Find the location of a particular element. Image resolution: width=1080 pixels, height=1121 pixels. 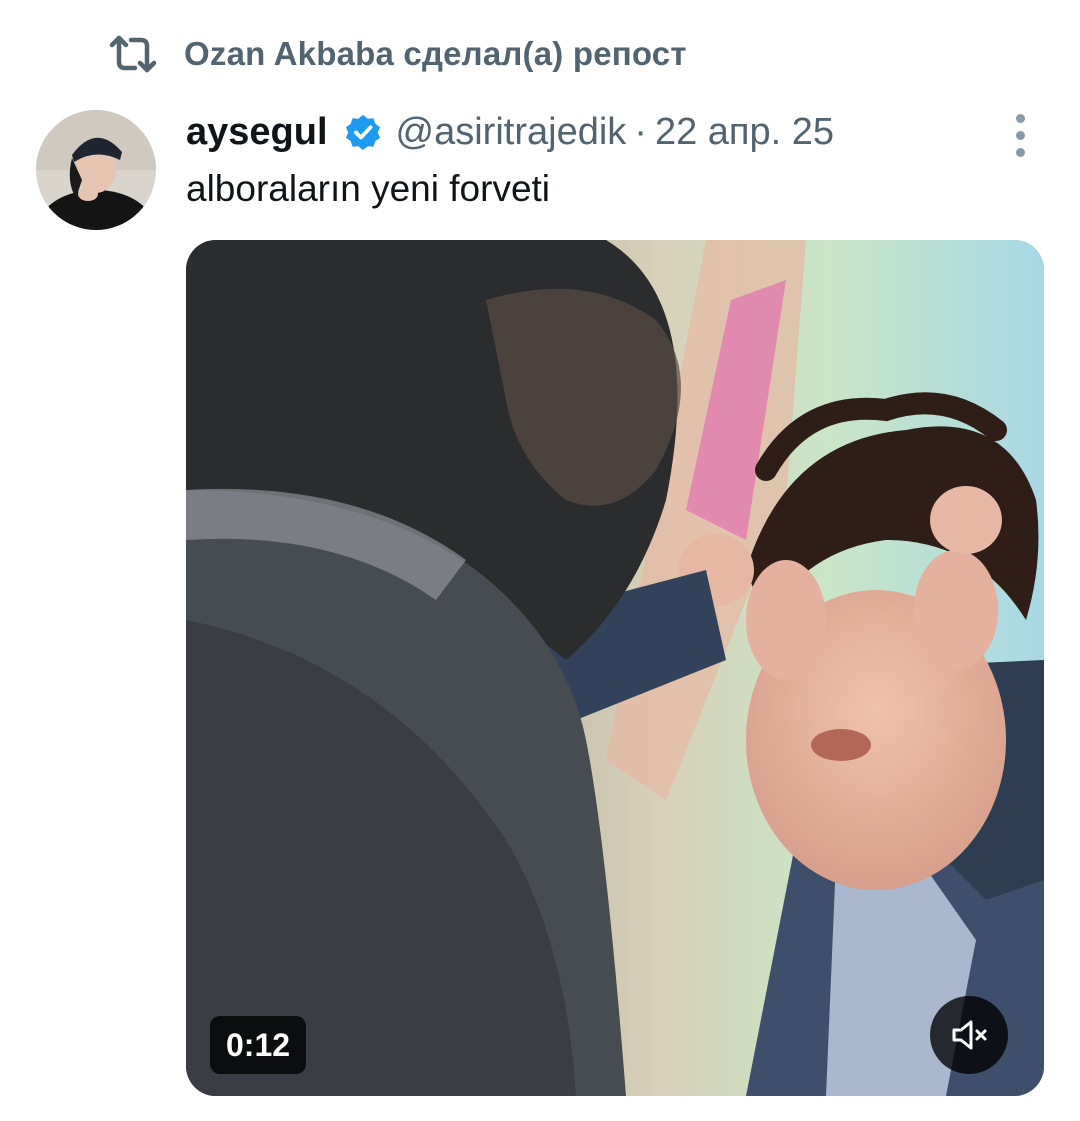

author-display-name: aysegul is located at coordinates (257, 132).